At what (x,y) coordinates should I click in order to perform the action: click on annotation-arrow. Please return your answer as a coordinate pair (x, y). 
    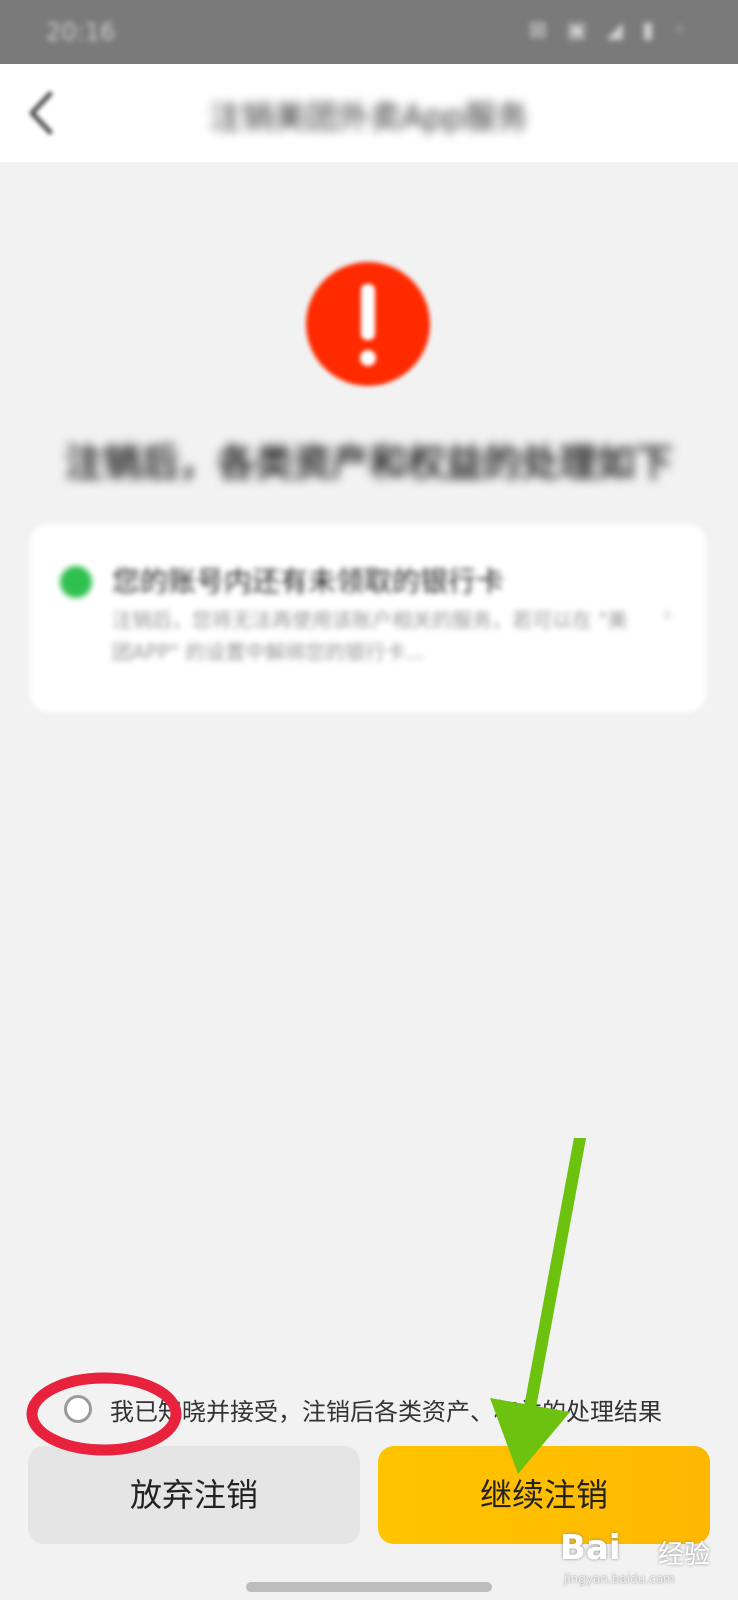
    Looking at the image, I should click on (538, 1306).